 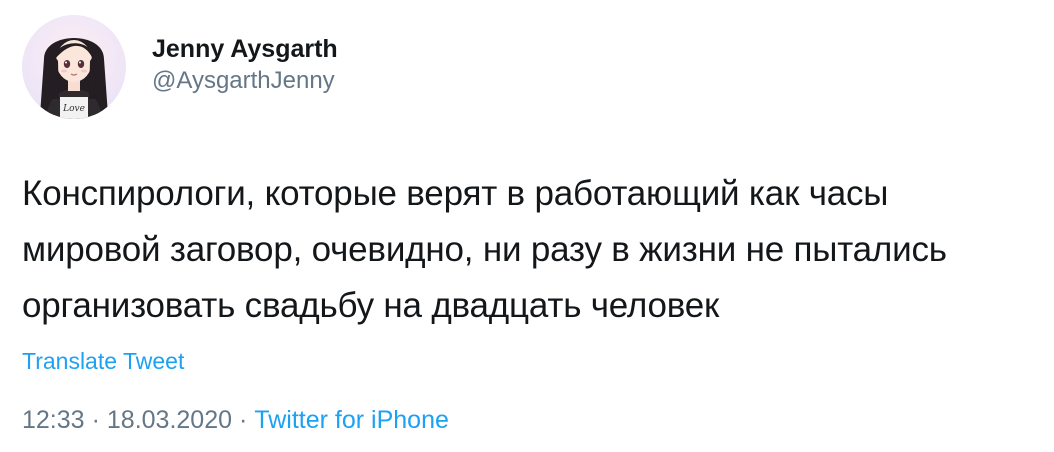 I want to click on avatar-shirt-text: Love, so click(x=73, y=109).